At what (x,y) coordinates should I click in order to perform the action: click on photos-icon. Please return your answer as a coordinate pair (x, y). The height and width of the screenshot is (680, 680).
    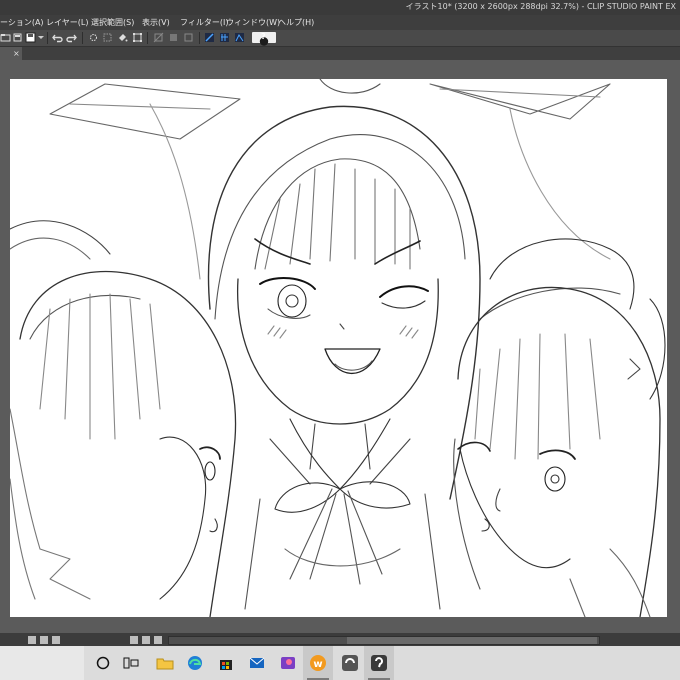
    Looking at the image, I should click on (288, 663).